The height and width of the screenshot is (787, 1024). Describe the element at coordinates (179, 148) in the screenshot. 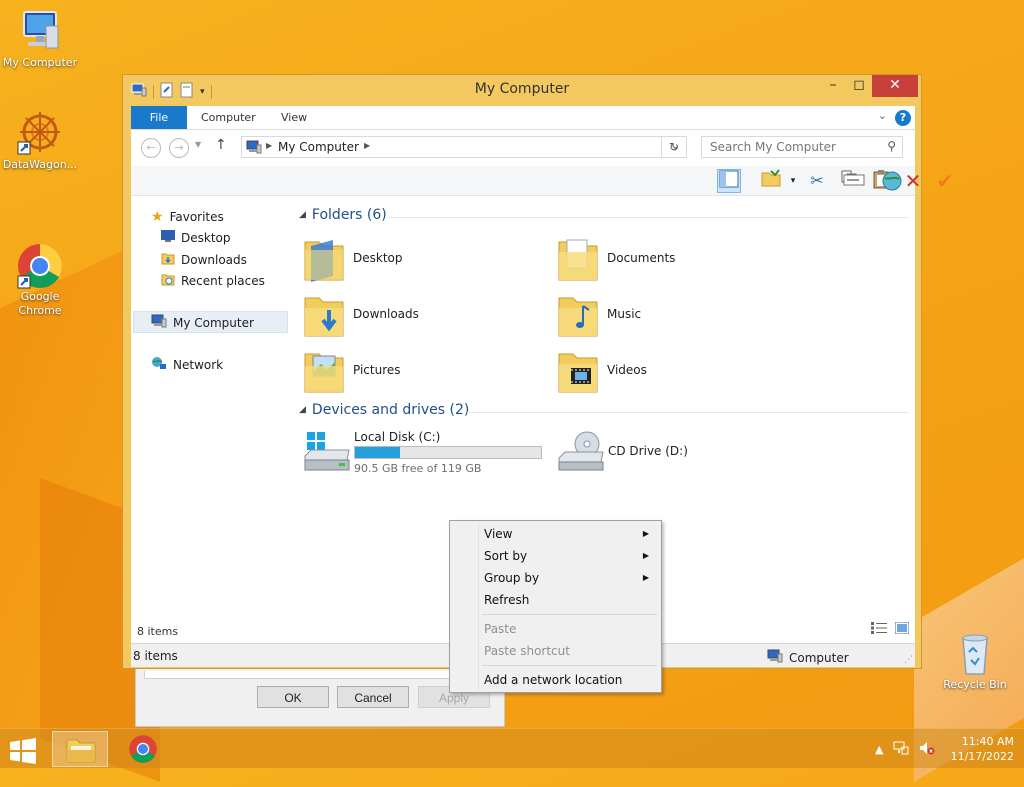

I see `forward-button: →` at that location.